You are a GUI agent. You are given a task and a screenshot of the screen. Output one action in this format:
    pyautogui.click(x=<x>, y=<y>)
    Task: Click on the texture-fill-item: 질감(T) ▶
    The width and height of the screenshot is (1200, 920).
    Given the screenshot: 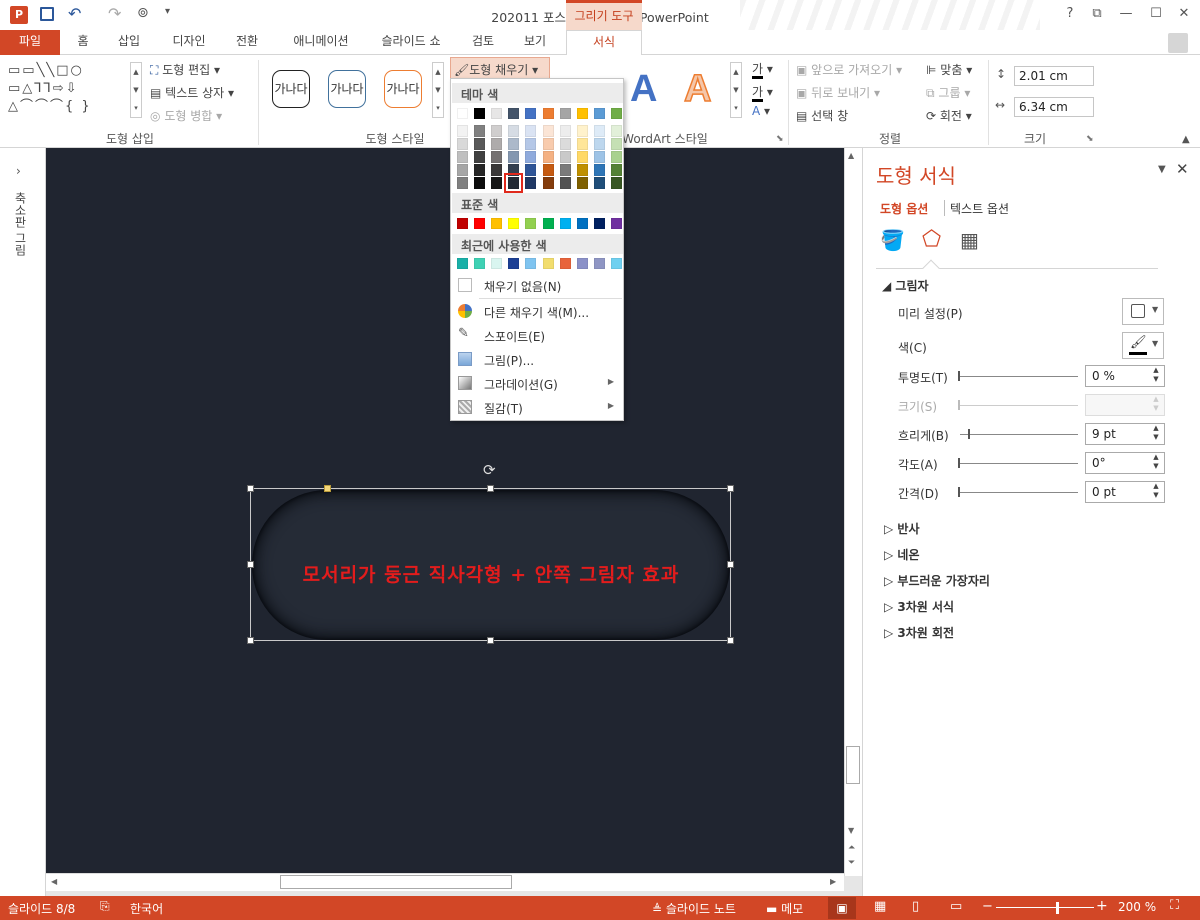 What is the action you would take?
    pyautogui.click(x=537, y=407)
    